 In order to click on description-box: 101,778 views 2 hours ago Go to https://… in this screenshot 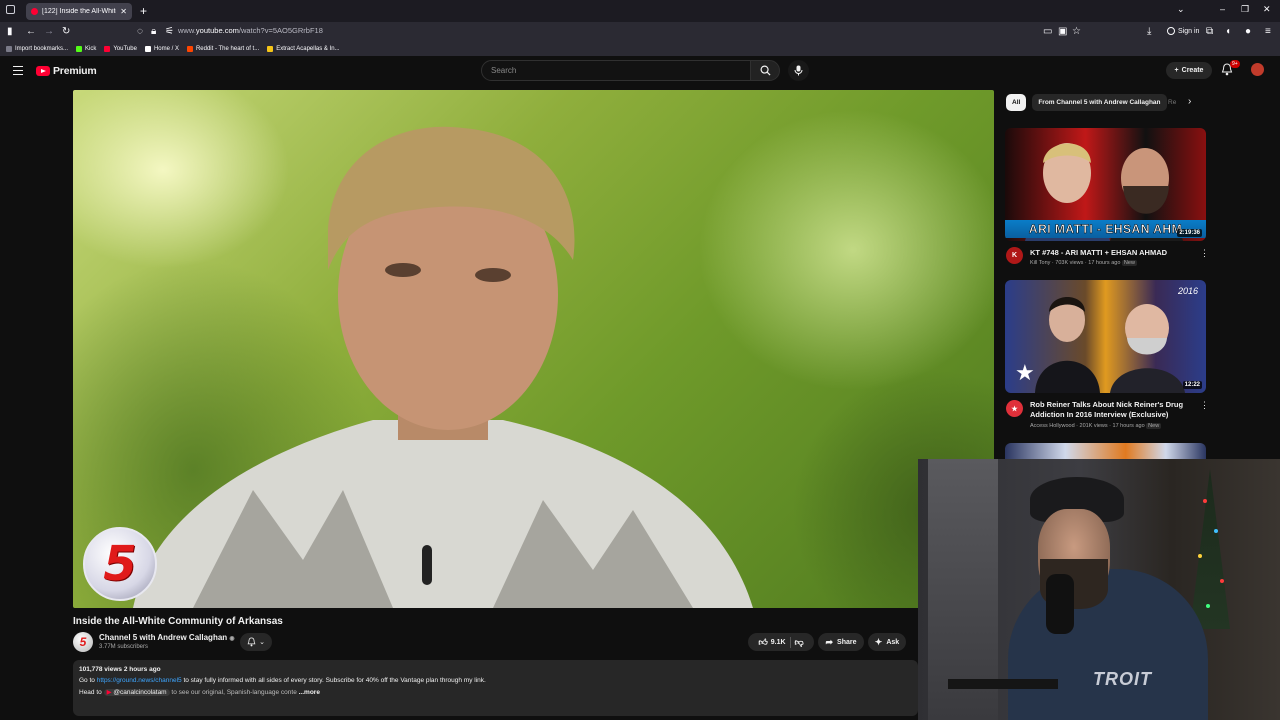, I will do `click(495, 688)`.